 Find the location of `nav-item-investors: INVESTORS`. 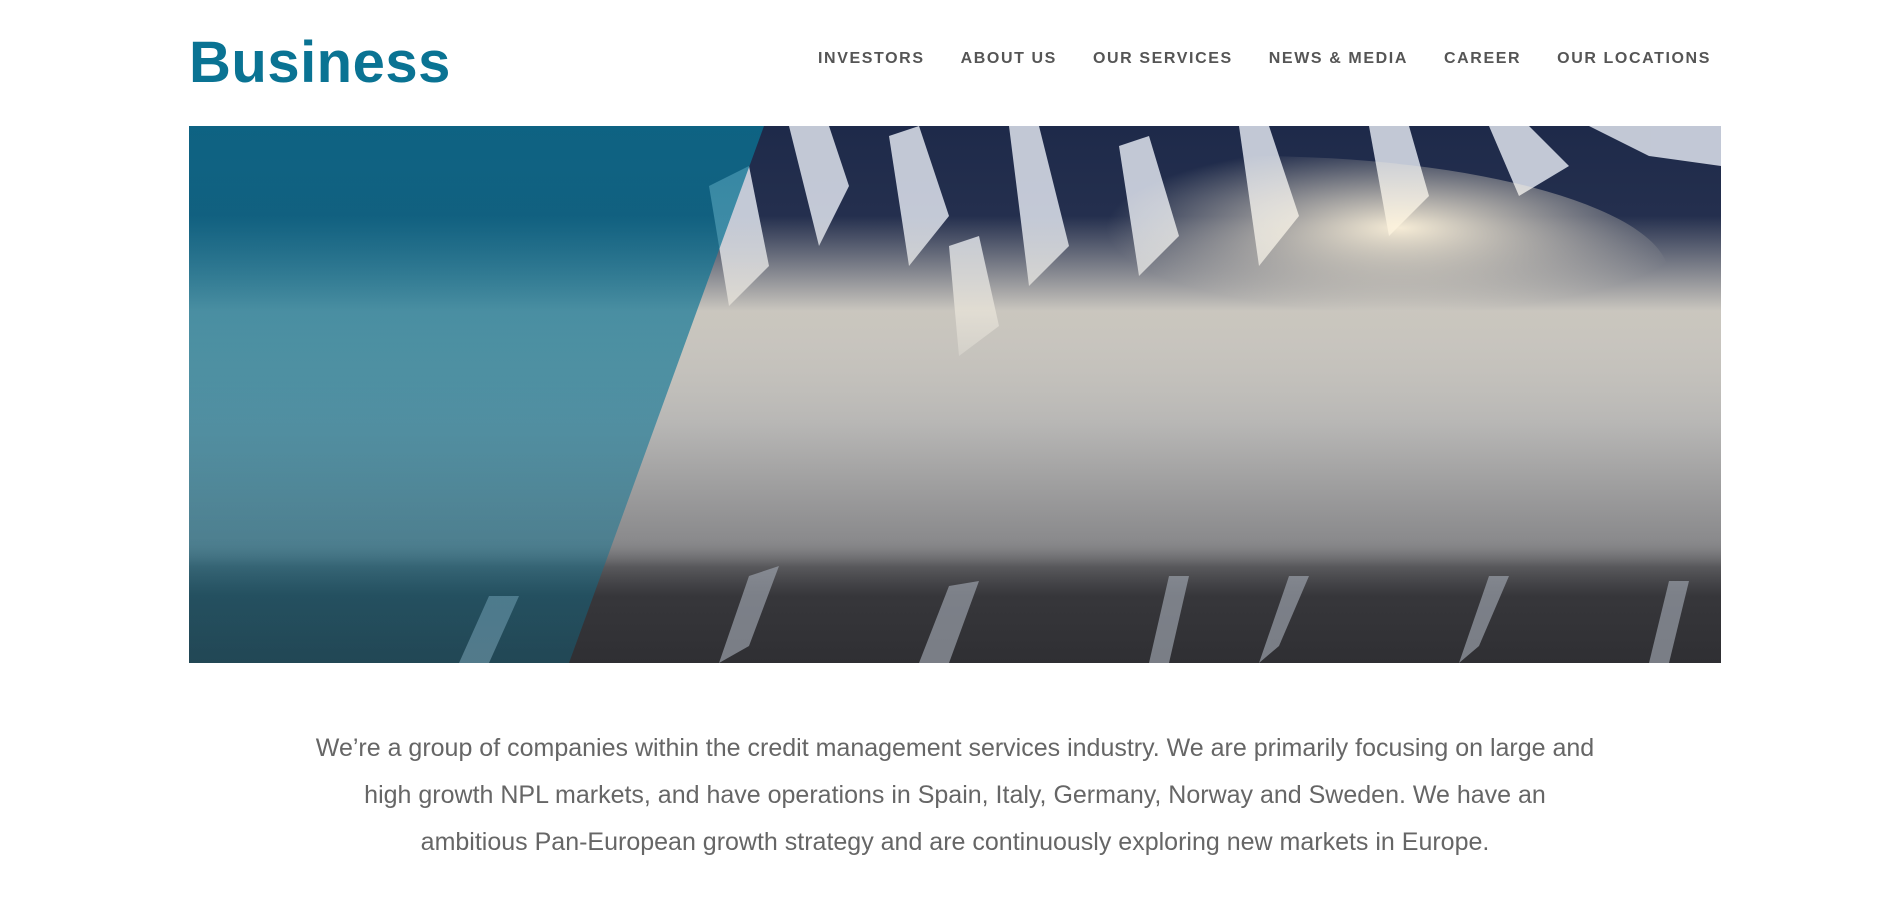

nav-item-investors: INVESTORS is located at coordinates (871, 59).